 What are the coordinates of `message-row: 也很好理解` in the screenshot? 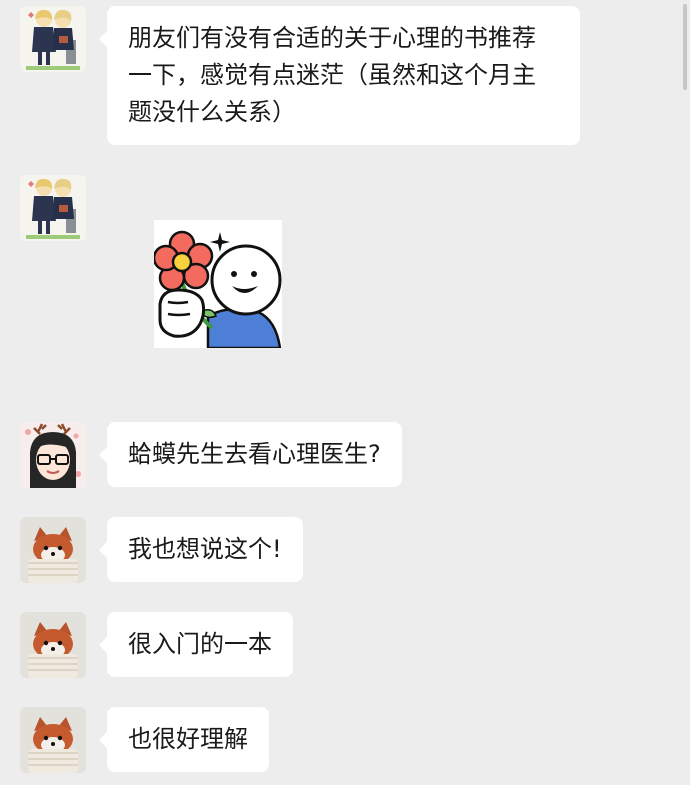 It's located at (144, 740).